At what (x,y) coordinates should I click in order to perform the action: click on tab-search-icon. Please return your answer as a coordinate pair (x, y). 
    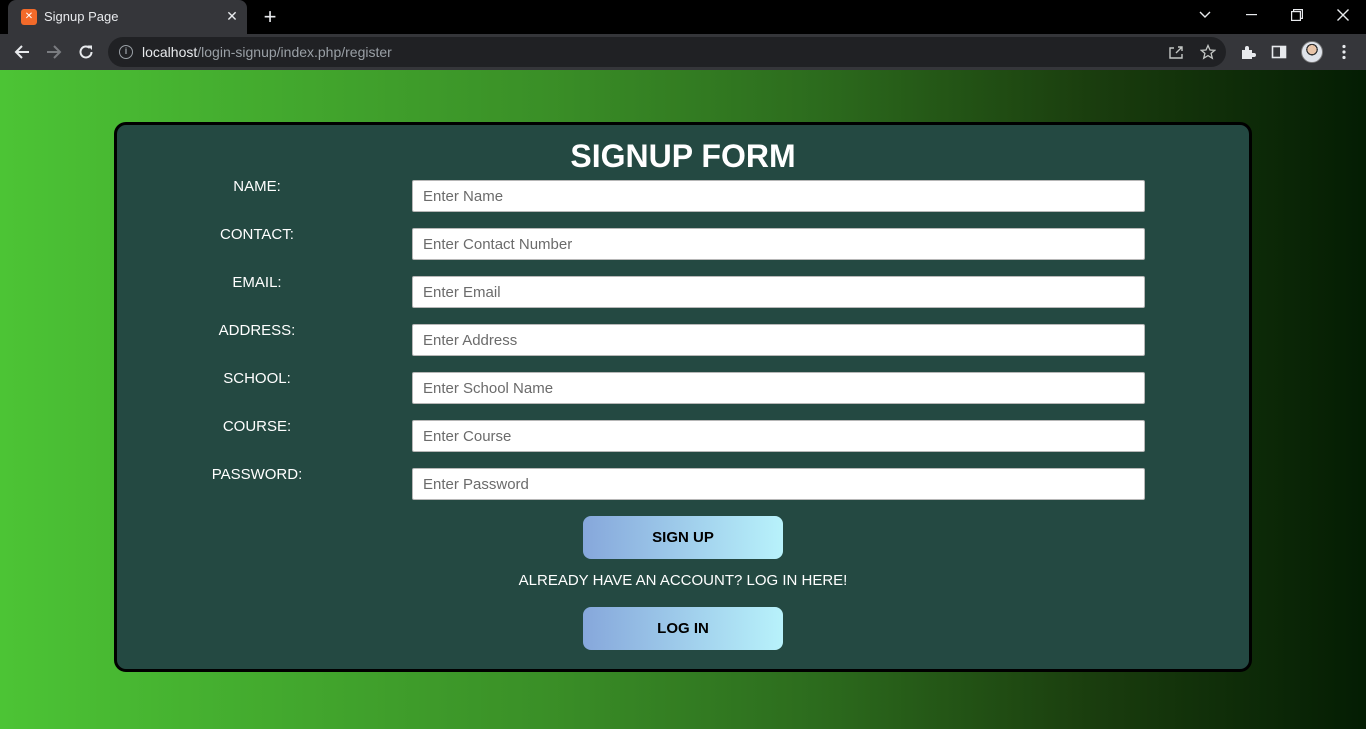
    Looking at the image, I should click on (1205, 15).